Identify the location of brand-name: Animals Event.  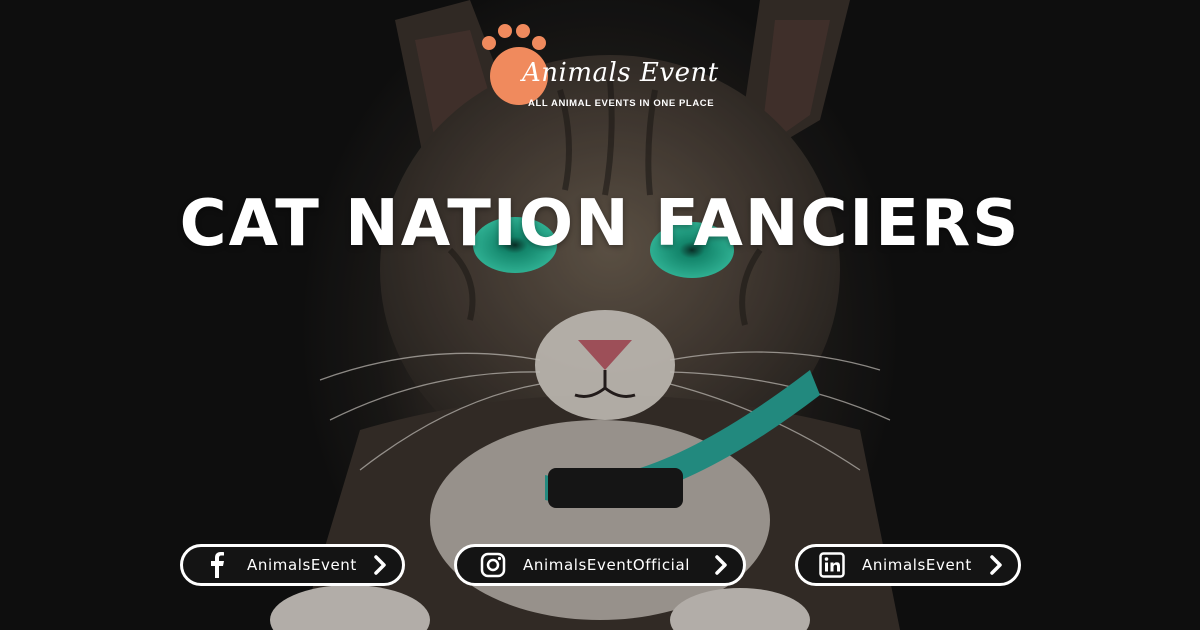
(620, 73).